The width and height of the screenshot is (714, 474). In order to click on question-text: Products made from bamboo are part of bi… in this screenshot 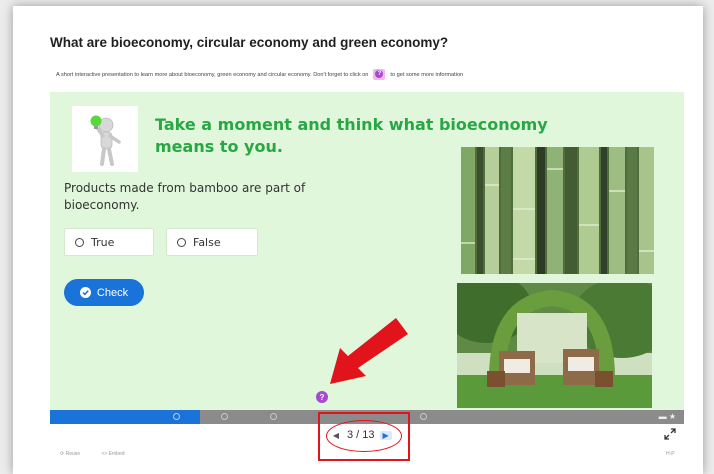, I will do `click(185, 196)`.